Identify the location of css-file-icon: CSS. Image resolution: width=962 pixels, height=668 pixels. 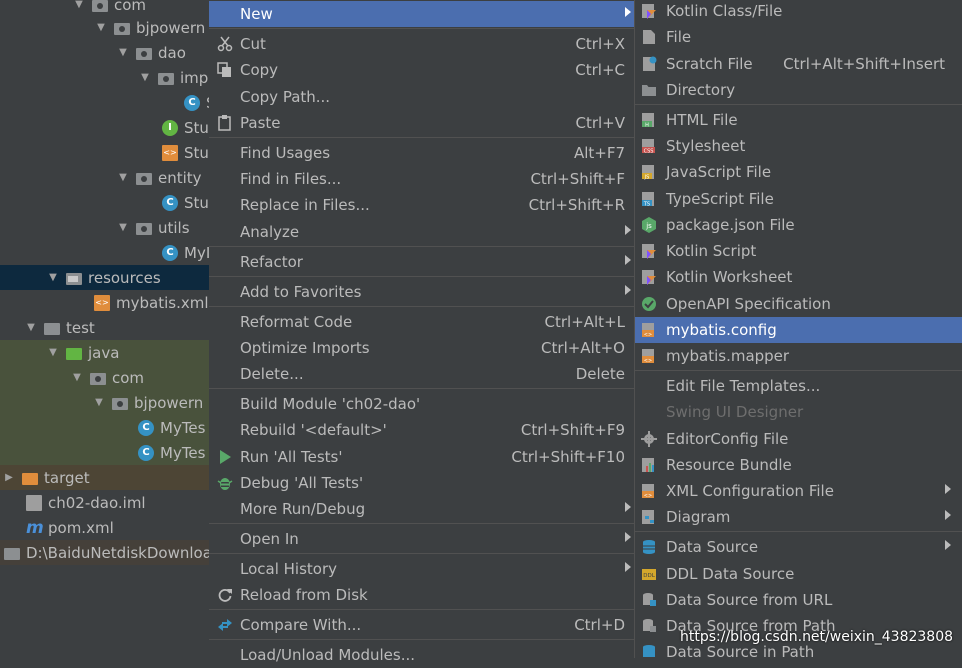
(648, 146).